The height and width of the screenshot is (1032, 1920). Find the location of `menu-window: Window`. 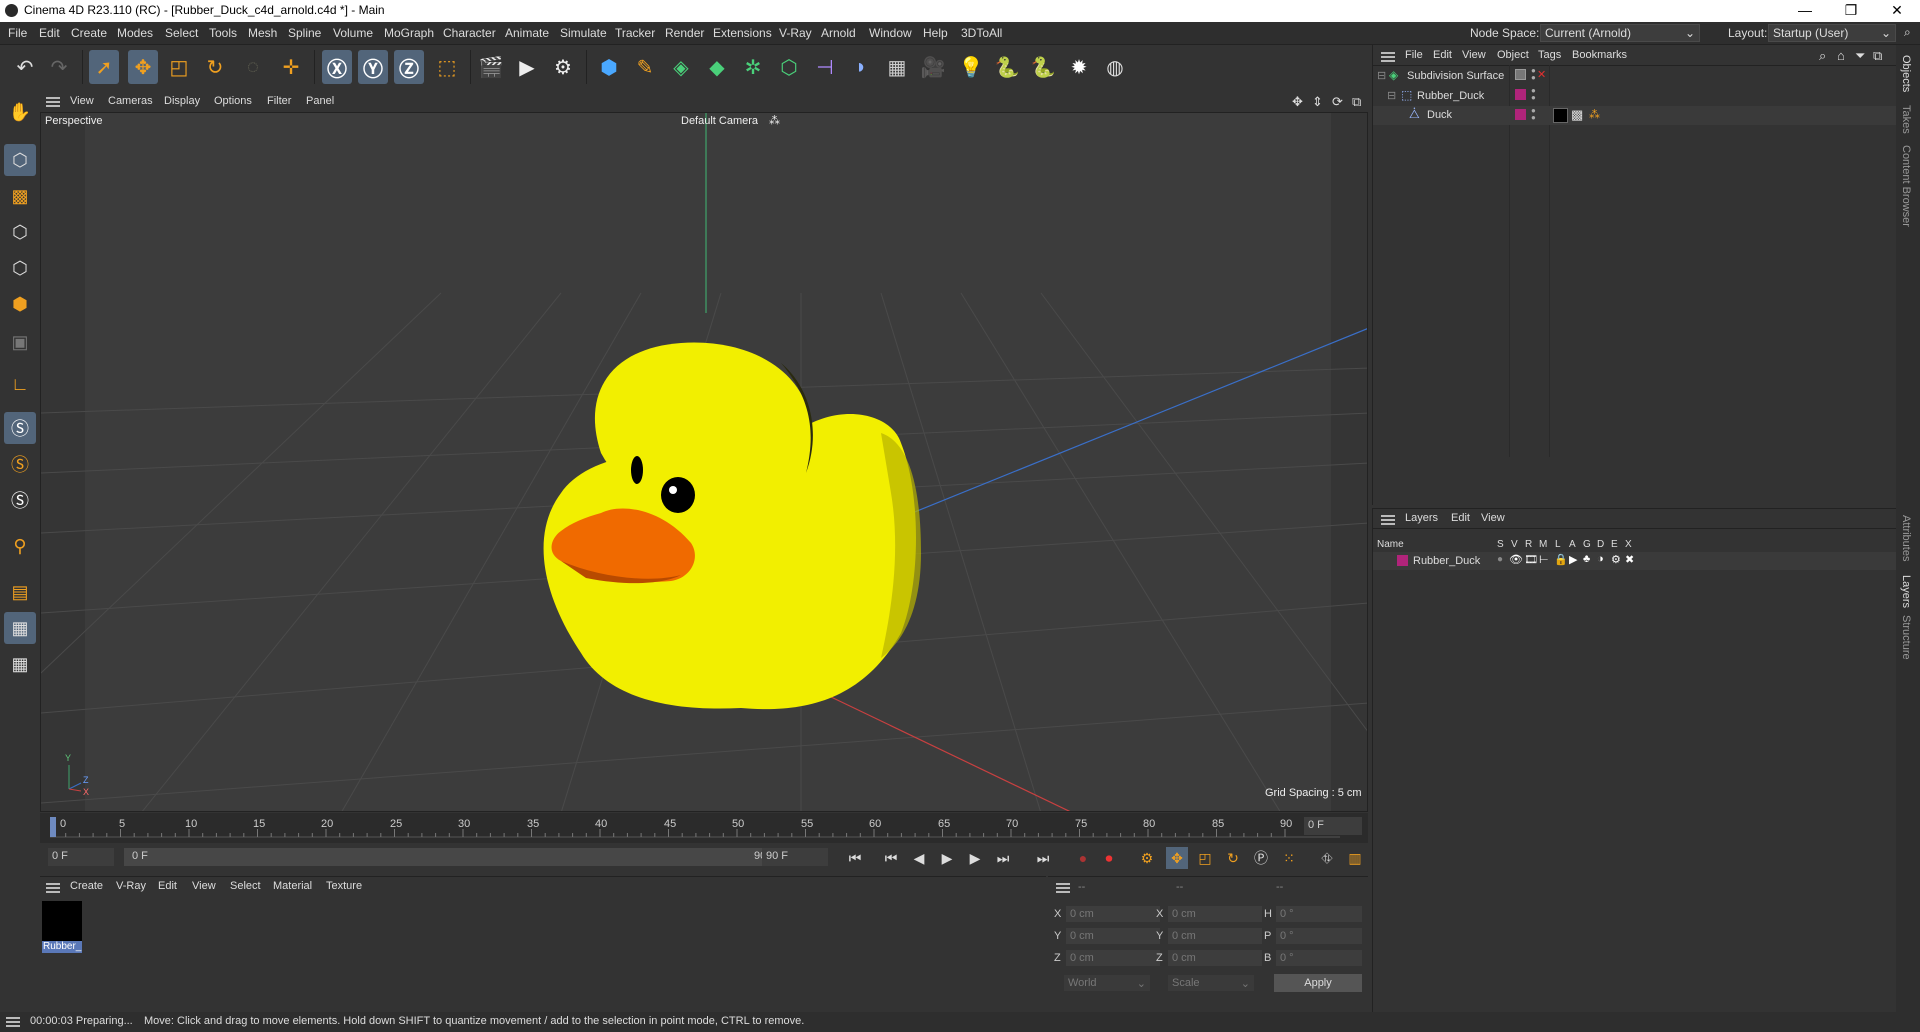

menu-window: Window is located at coordinates (890, 33).